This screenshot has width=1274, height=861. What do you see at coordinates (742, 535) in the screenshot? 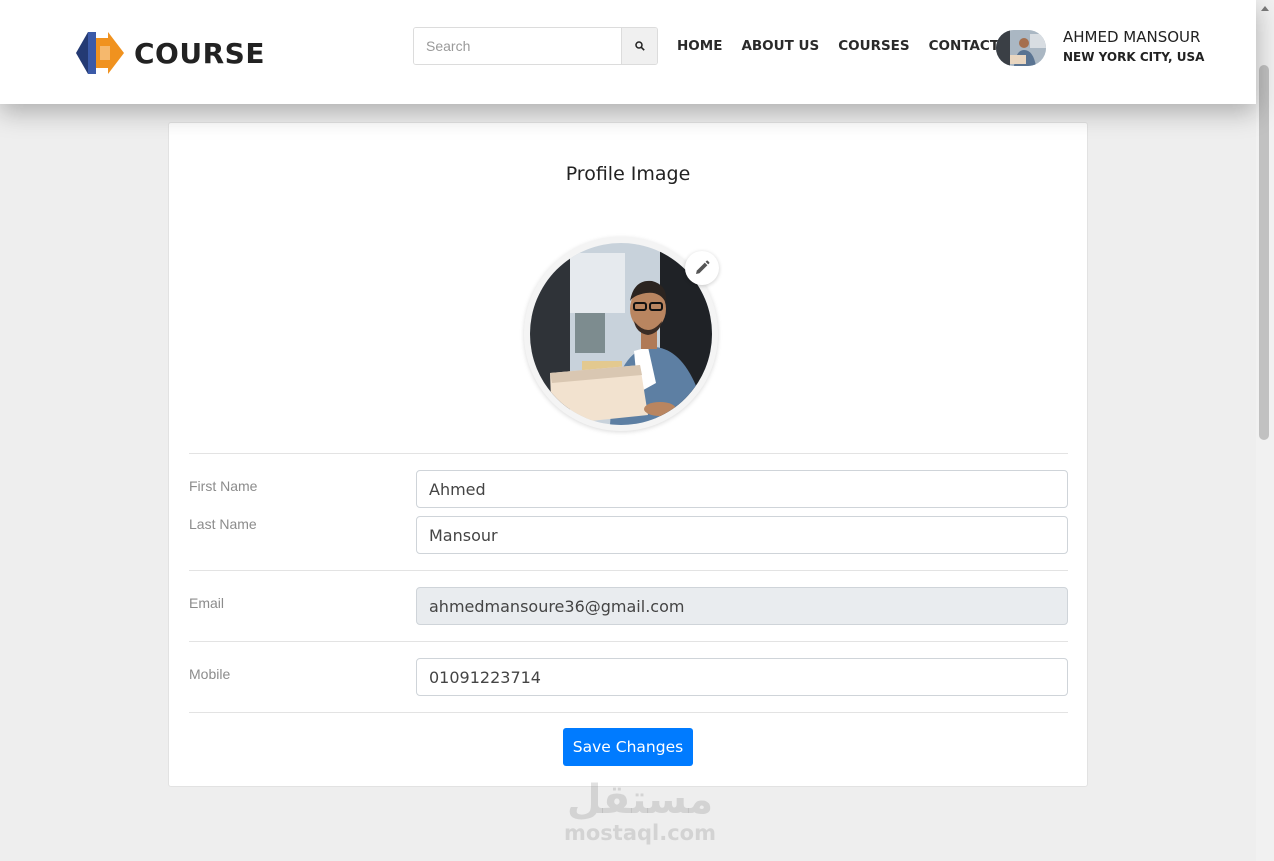
I see `last-name-input` at bounding box center [742, 535].